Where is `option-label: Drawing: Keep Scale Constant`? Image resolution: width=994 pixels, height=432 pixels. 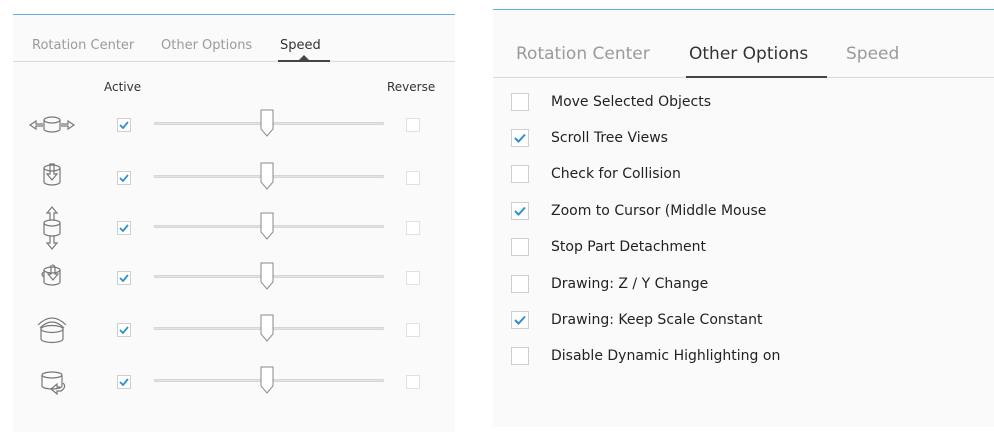 option-label: Drawing: Keep Scale Constant is located at coordinates (657, 320).